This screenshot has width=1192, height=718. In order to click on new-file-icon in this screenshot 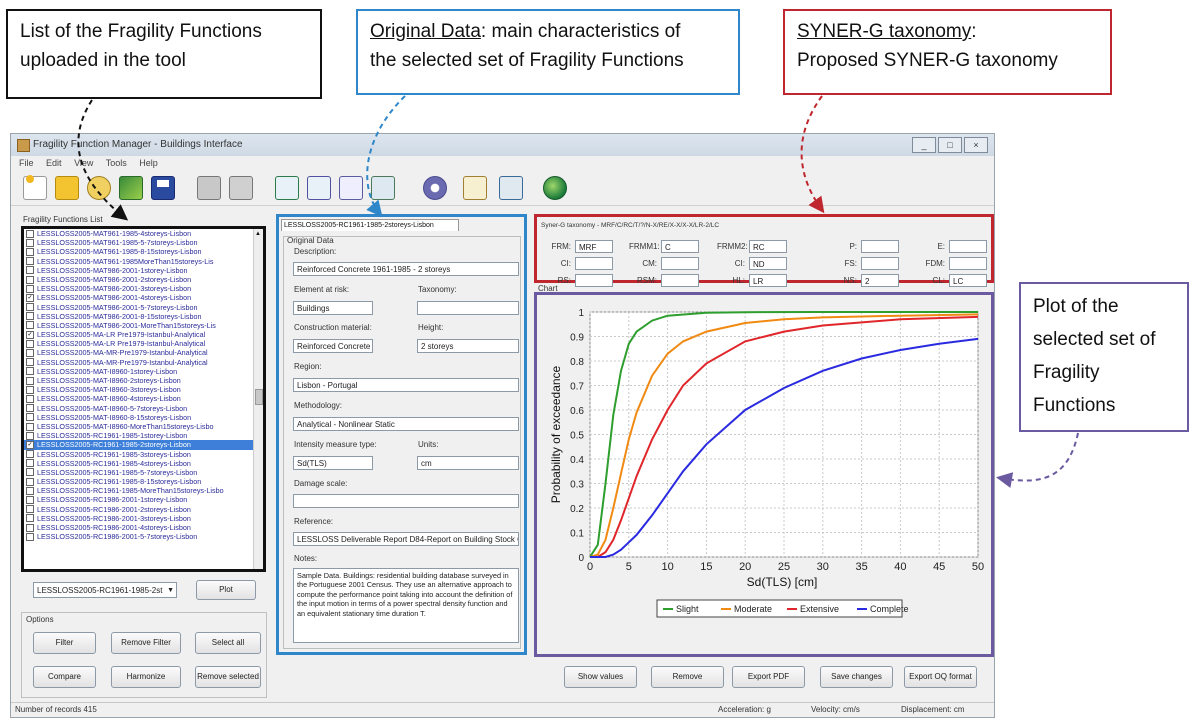, I will do `click(35, 187)`.